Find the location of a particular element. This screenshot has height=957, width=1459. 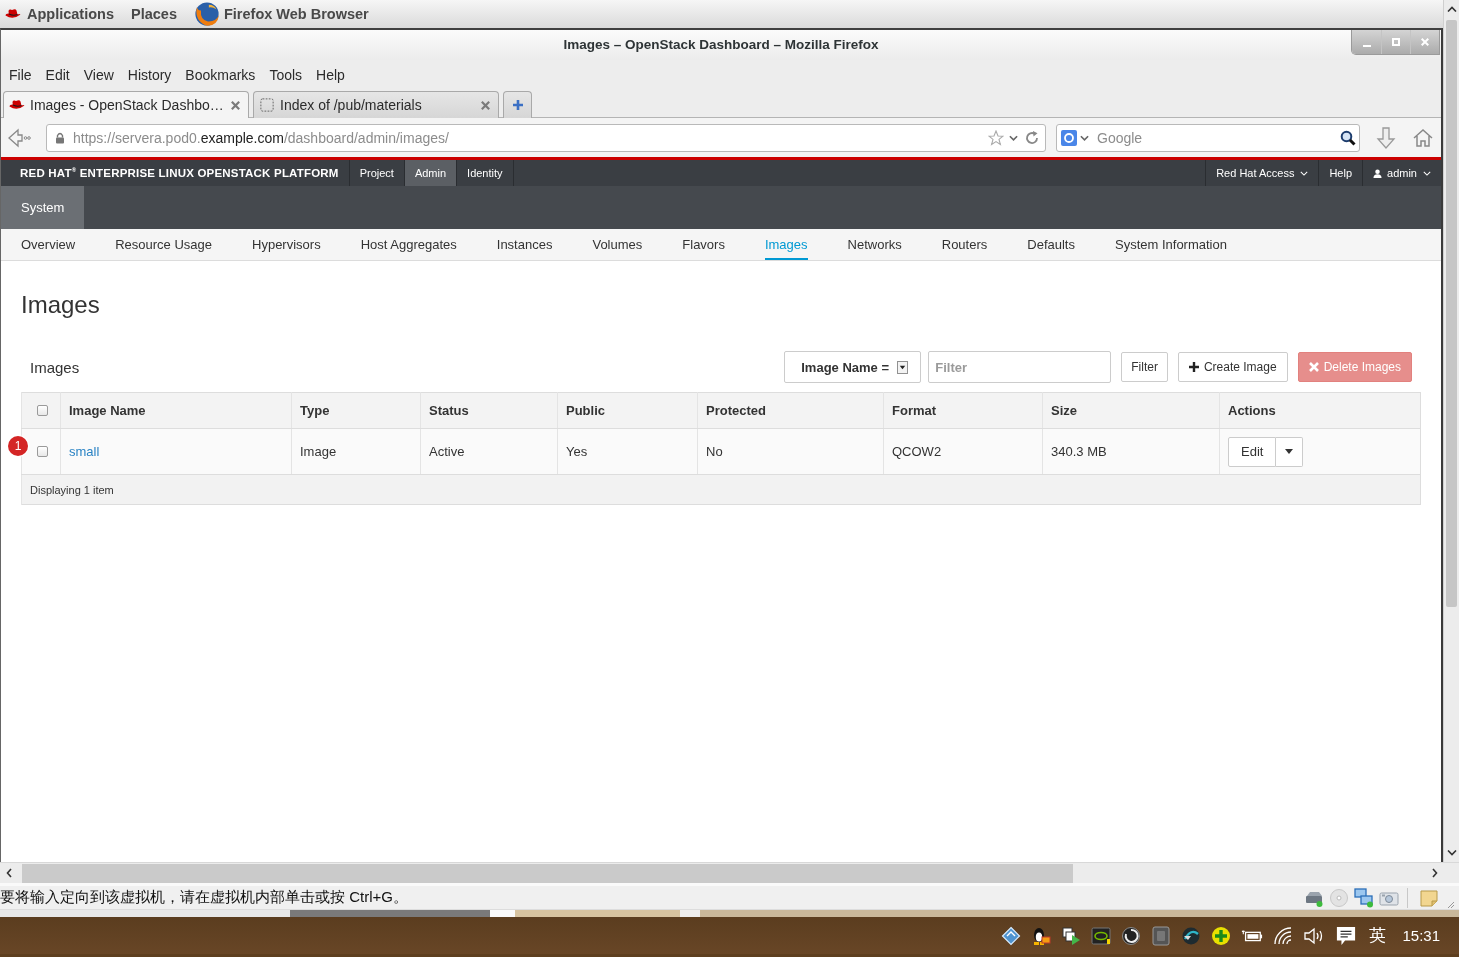

table-cell: No is located at coordinates (790, 451).